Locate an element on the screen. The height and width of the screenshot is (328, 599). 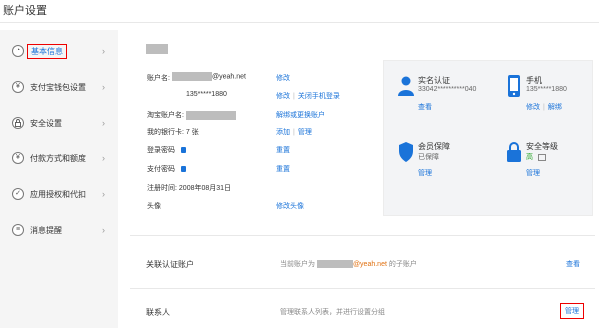
mobile-modify-link: 修改 is located at coordinates (533, 107).